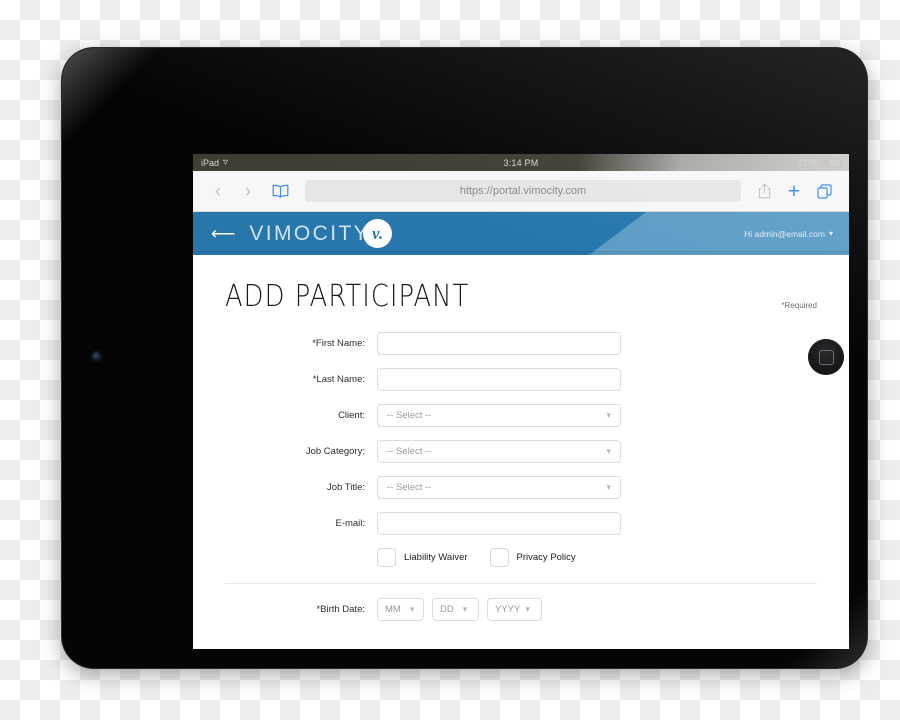  I want to click on select-birth-month-value: MM, so click(393, 609).